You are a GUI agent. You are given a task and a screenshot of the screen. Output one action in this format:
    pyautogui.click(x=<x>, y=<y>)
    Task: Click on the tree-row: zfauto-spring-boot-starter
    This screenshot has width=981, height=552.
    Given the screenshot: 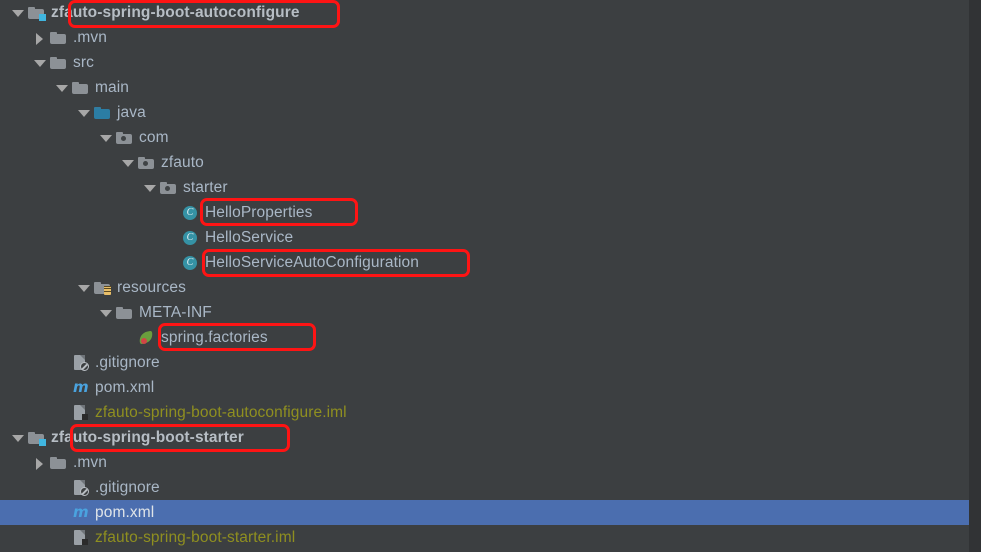 What is the action you would take?
    pyautogui.click(x=484, y=437)
    